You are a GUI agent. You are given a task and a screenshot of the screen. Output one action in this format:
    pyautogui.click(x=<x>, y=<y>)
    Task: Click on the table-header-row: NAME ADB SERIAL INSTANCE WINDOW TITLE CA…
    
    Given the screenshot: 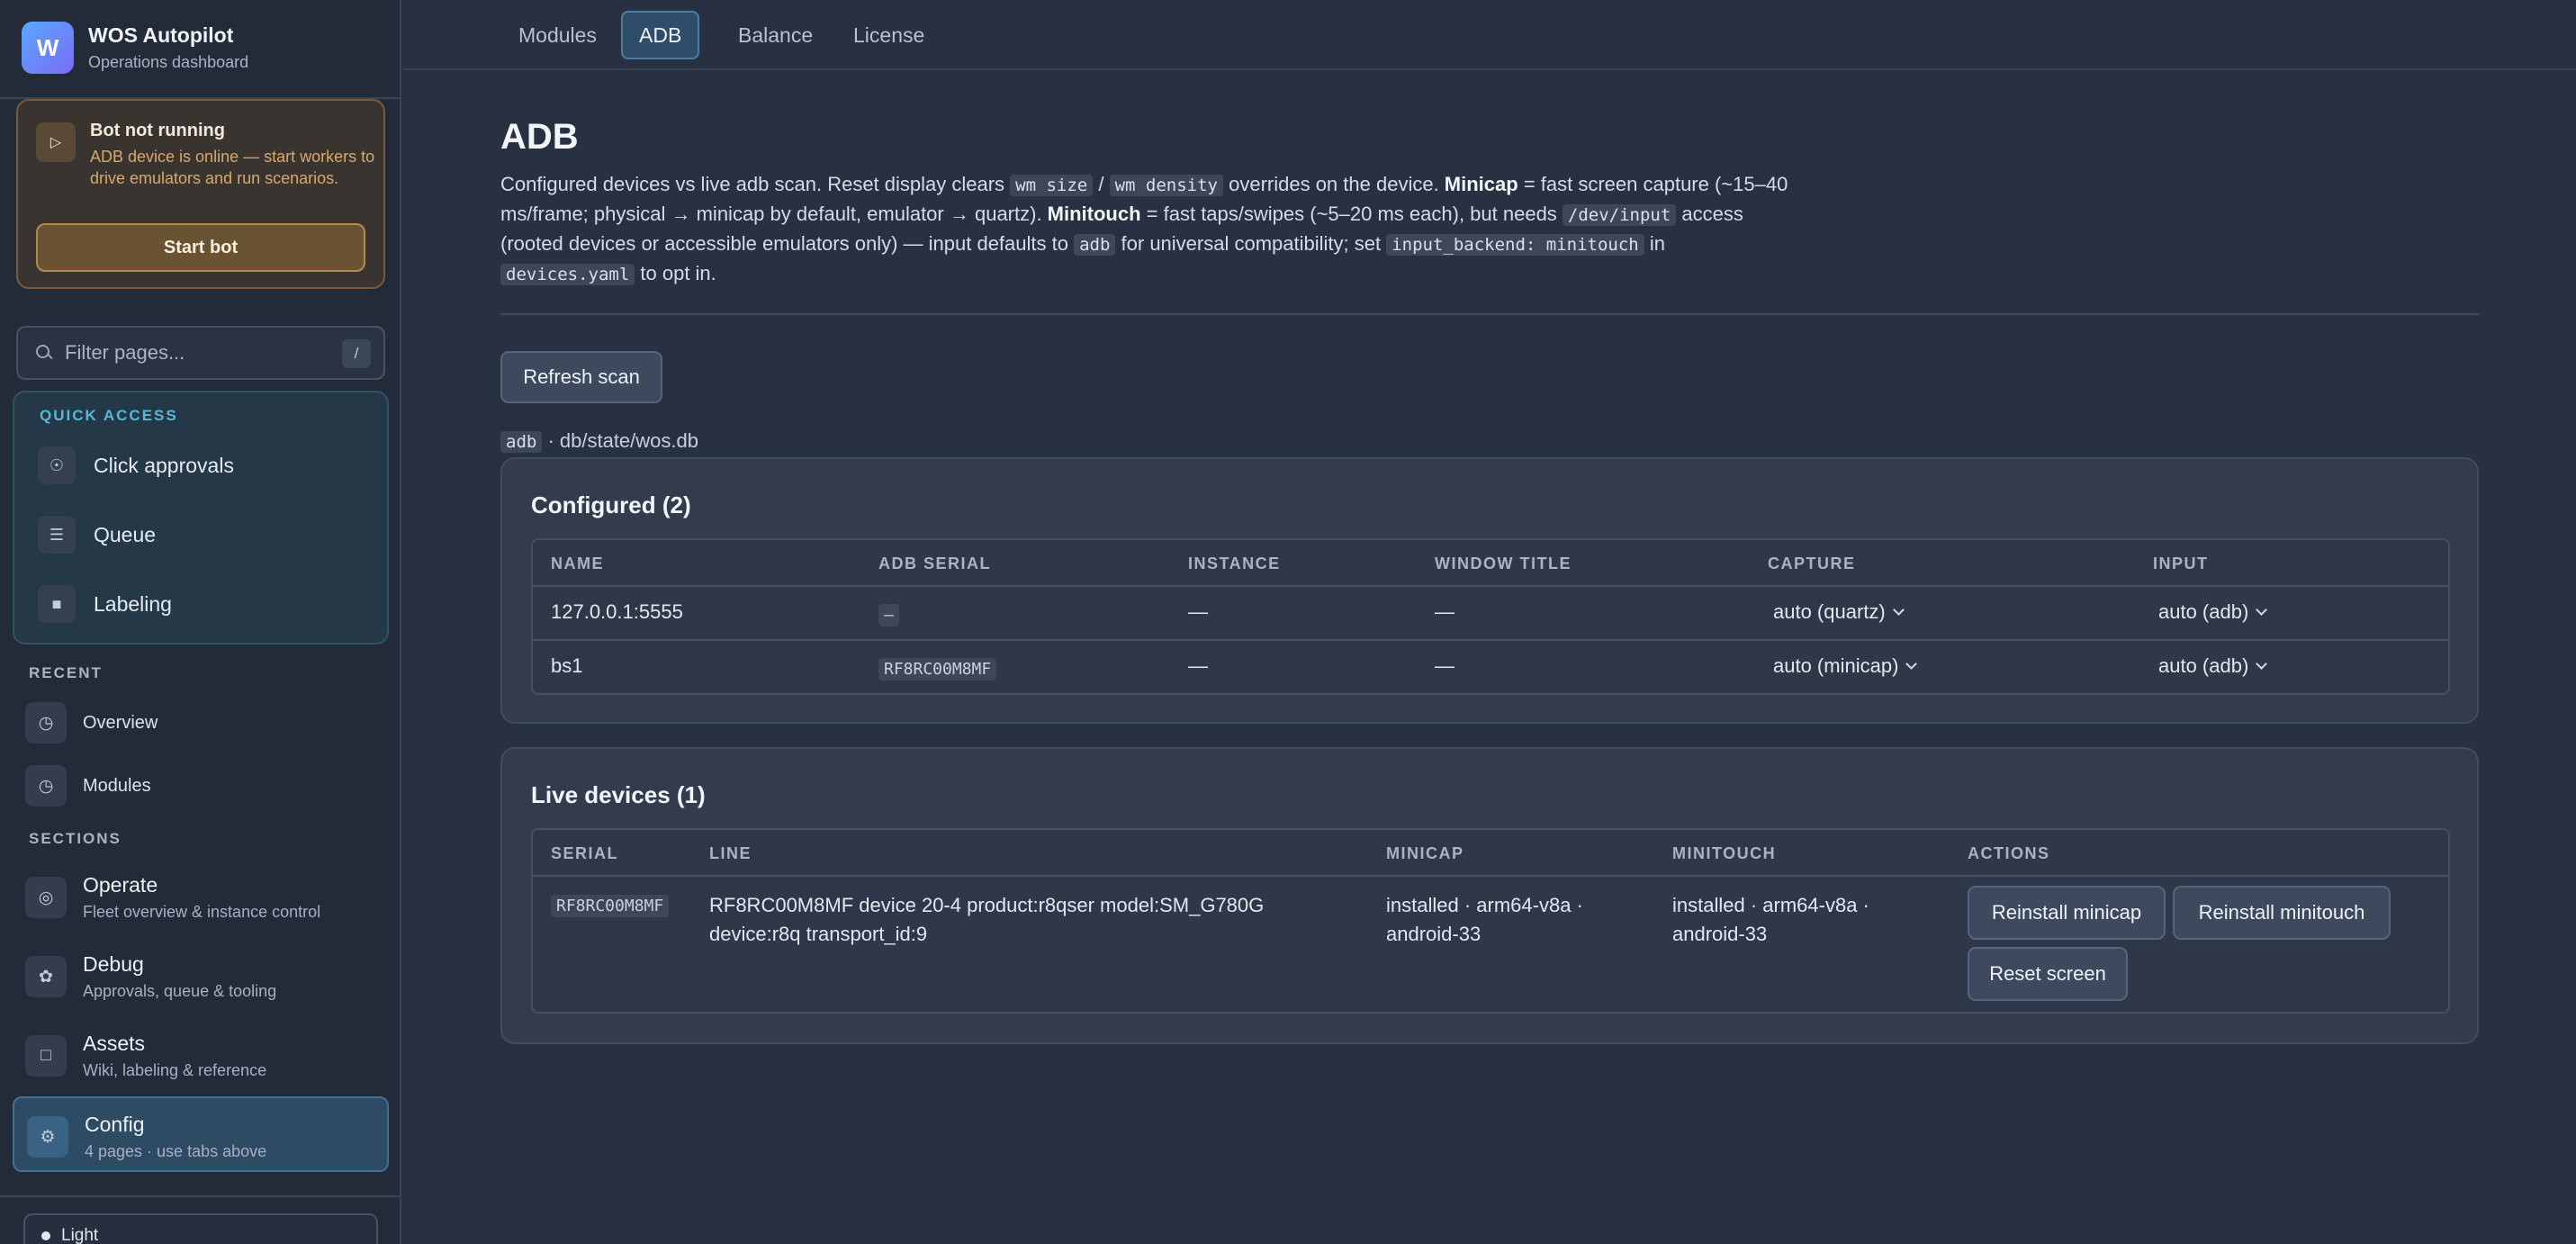 What is the action you would take?
    pyautogui.click(x=1490, y=563)
    